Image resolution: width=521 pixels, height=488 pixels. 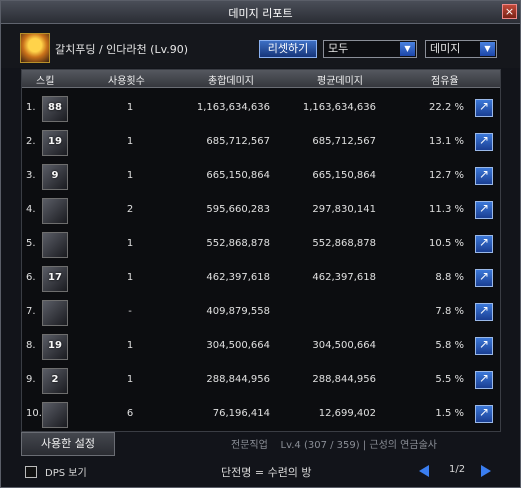 I want to click on damage-share: 11.3 %, so click(x=446, y=209).